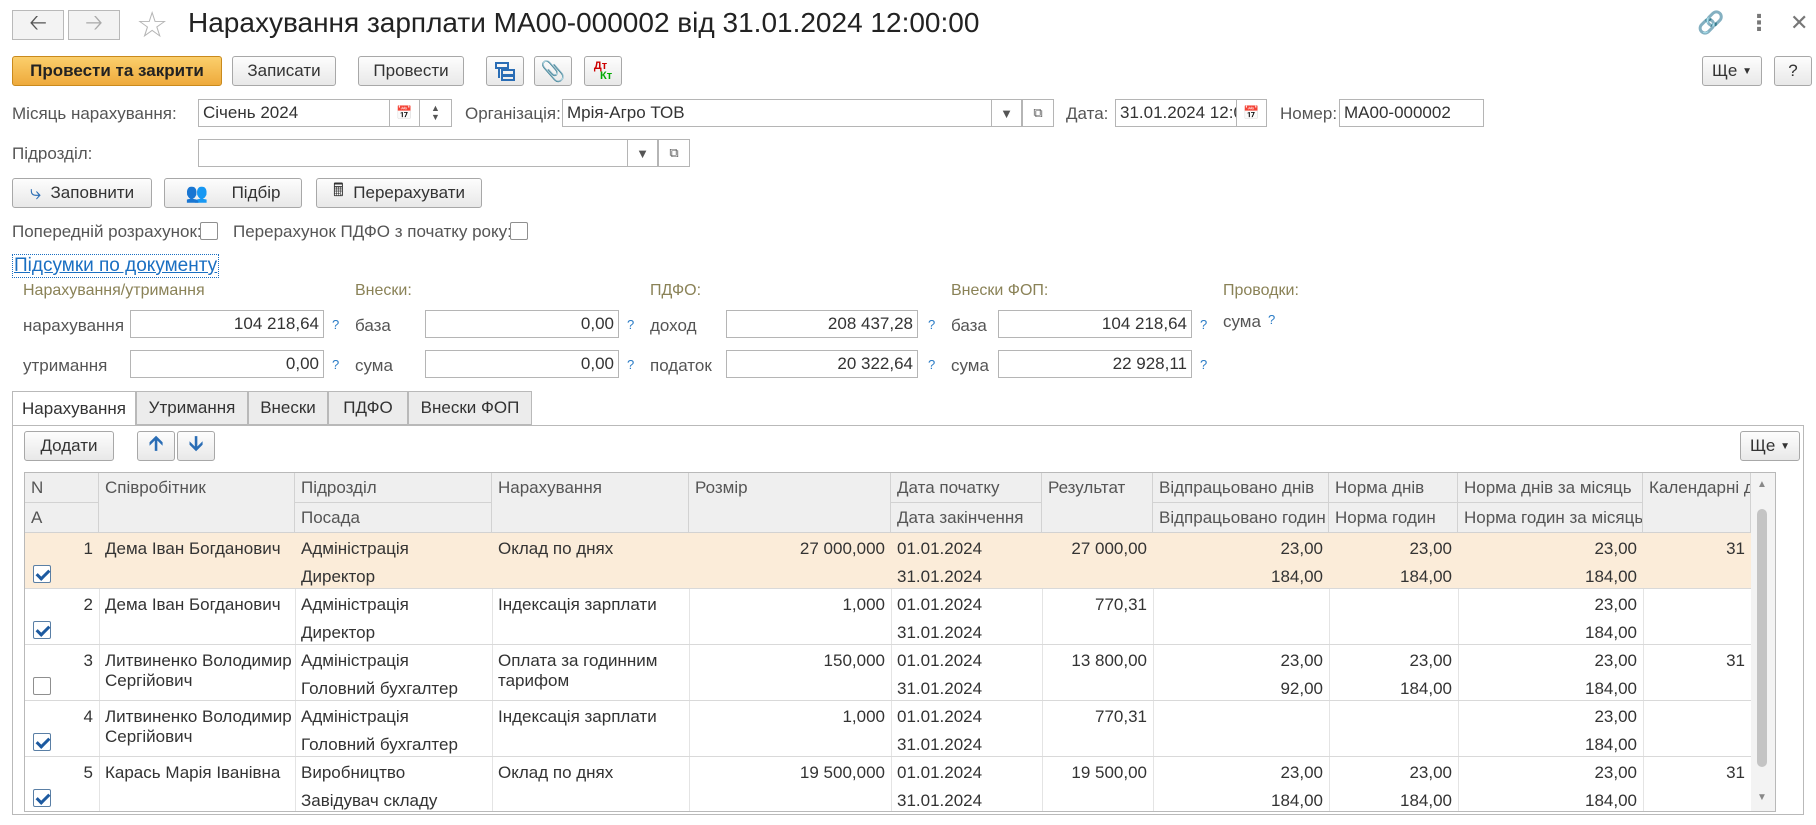  Describe the element at coordinates (62, 518) in the screenshot. I see `column-header: А` at that location.